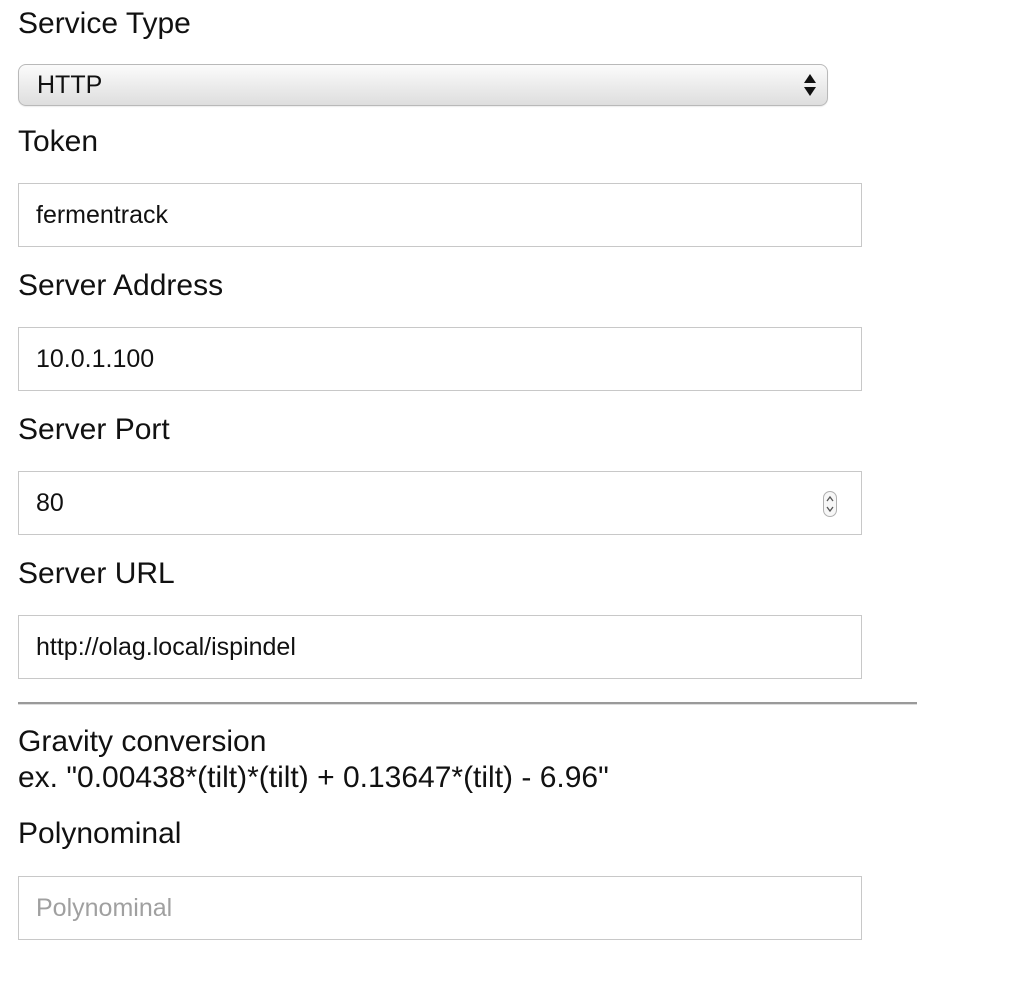 This screenshot has width=1016, height=990. I want to click on polynominal-label: Polynominal, so click(100, 833).